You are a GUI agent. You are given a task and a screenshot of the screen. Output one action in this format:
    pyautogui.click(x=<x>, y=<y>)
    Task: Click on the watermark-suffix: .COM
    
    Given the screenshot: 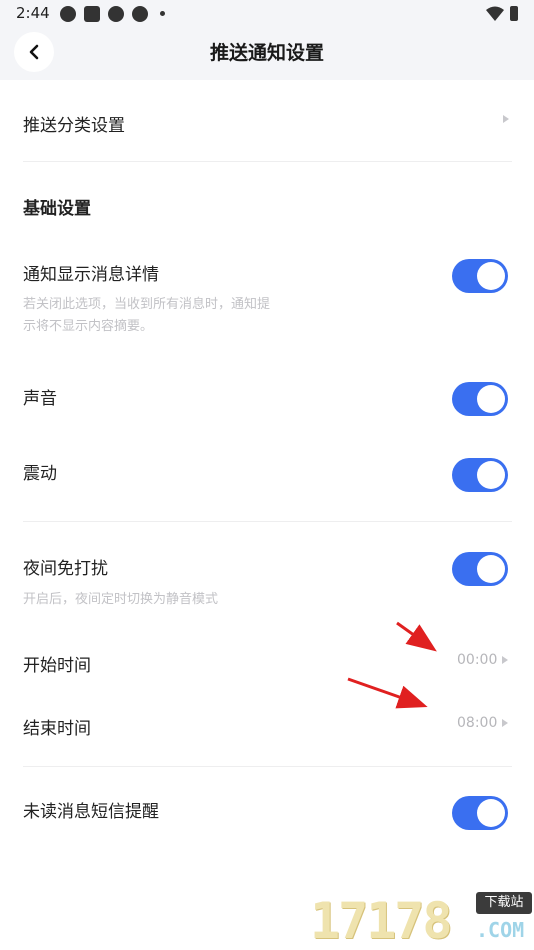 What is the action you would take?
    pyautogui.click(x=500, y=930)
    